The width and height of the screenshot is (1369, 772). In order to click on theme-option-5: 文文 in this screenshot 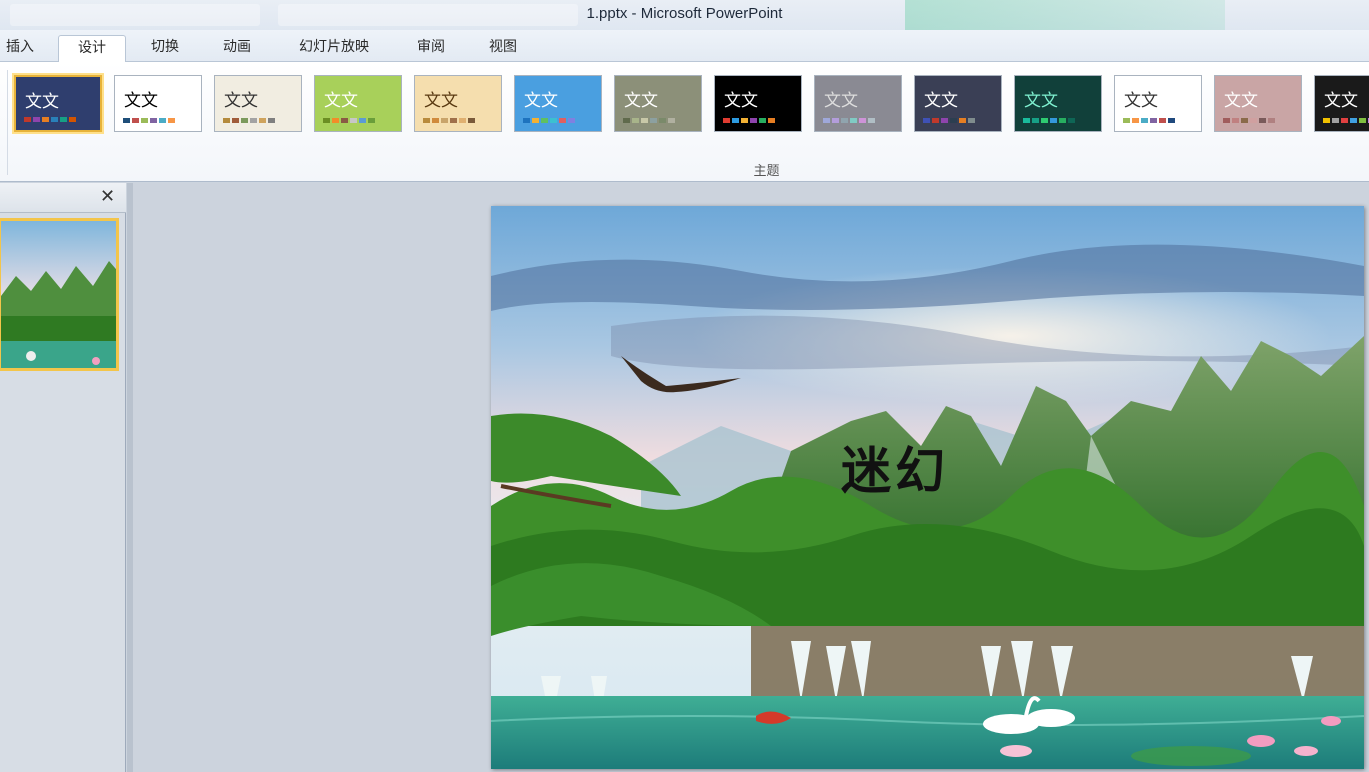, I will do `click(458, 103)`.